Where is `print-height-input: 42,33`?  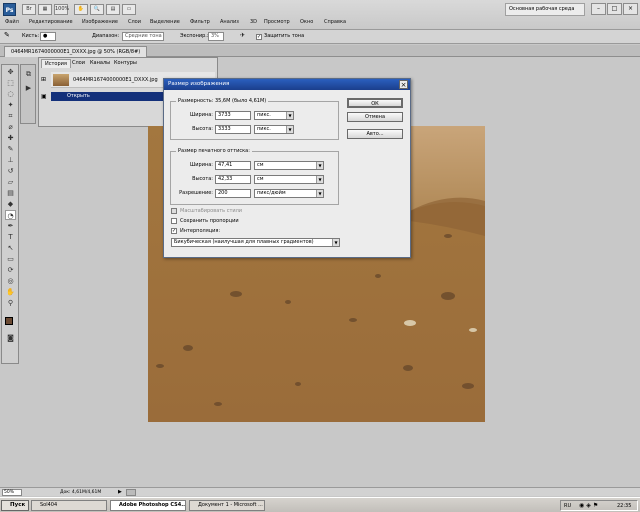 print-height-input: 42,33 is located at coordinates (233, 179).